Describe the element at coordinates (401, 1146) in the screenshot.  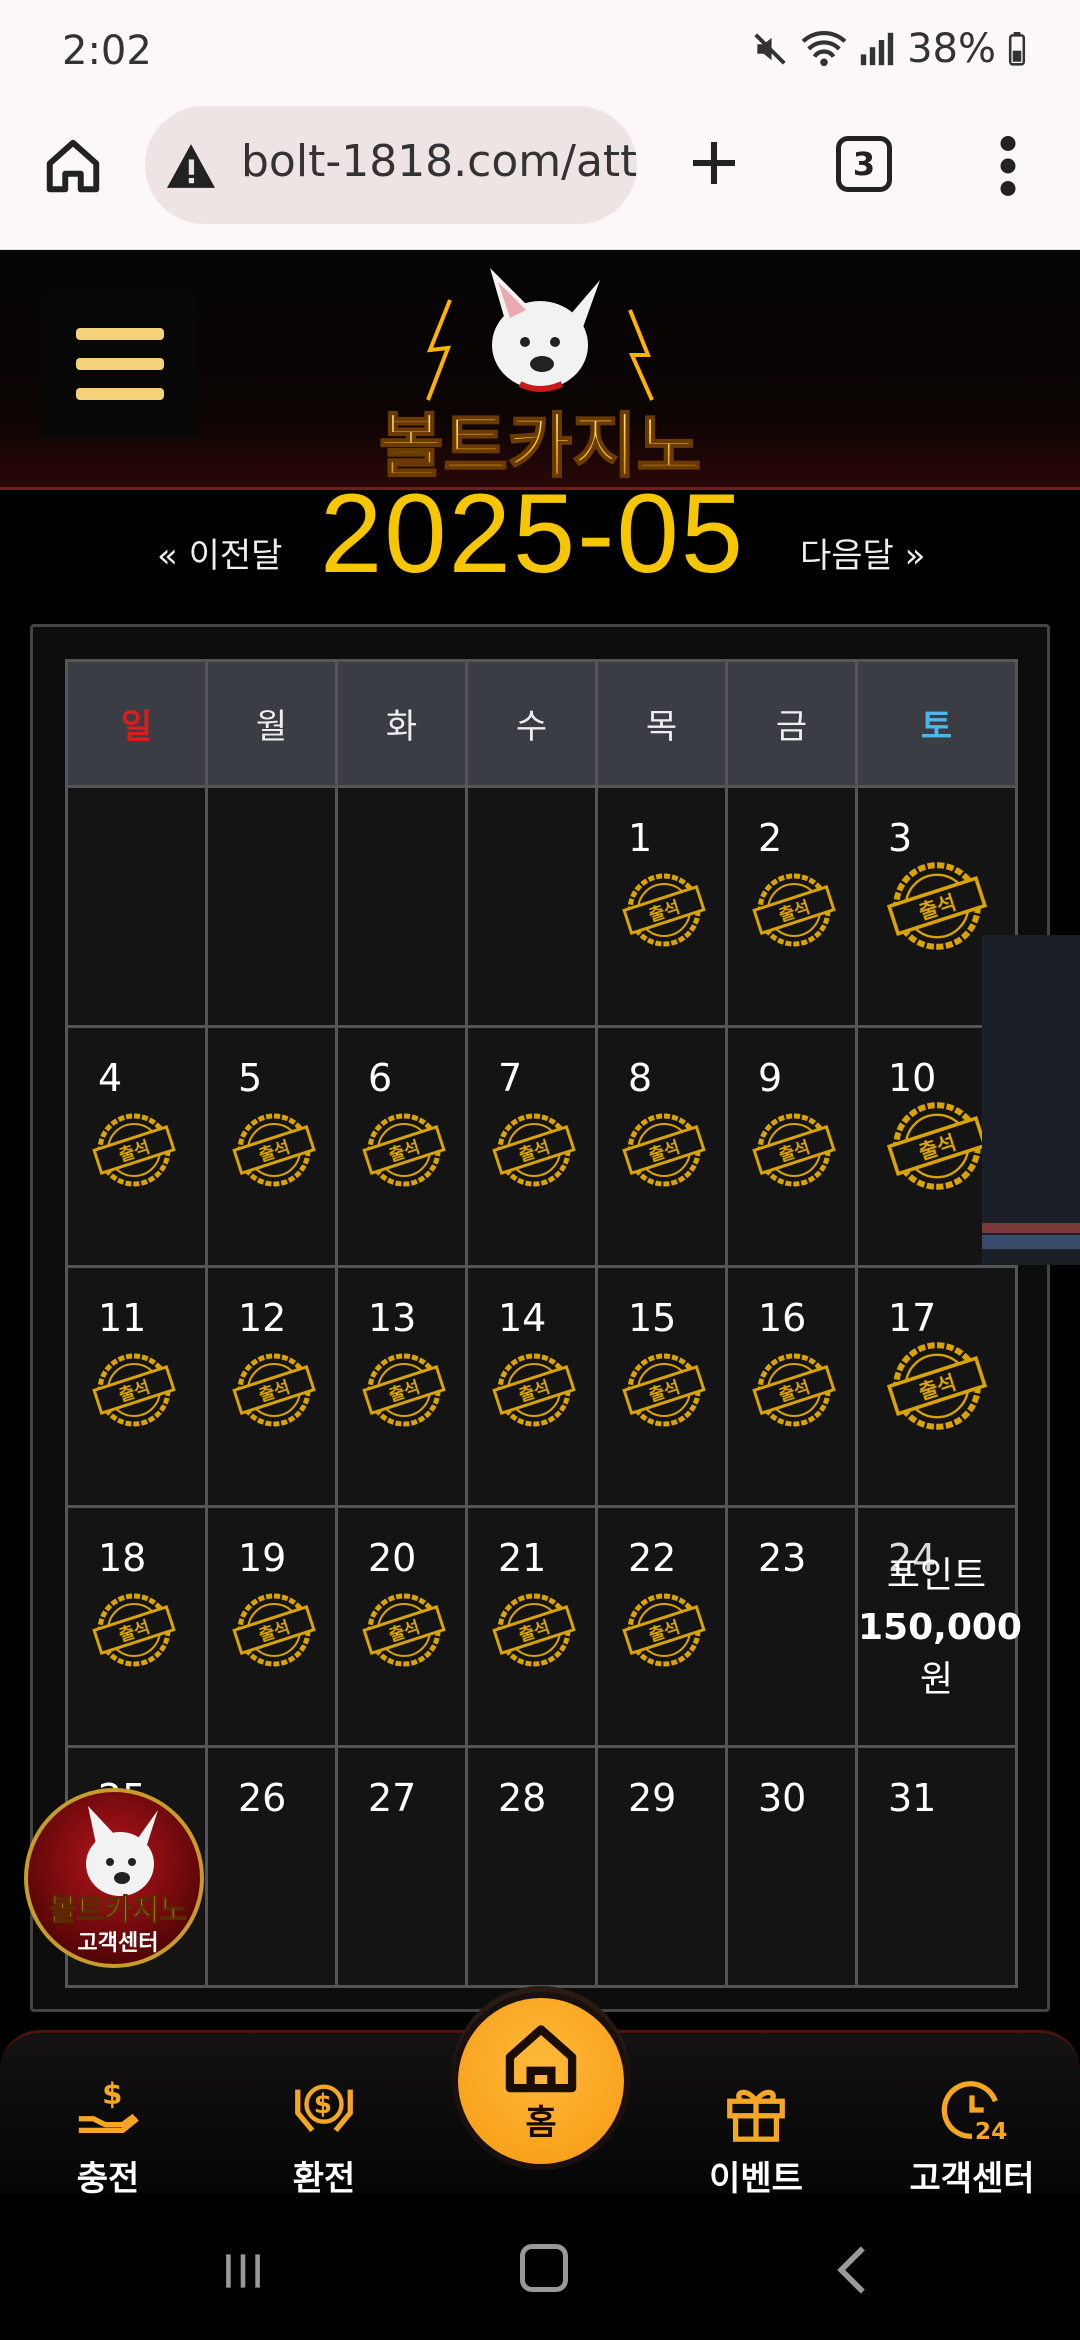
I see `calendar-day-cell: 6 출석` at that location.